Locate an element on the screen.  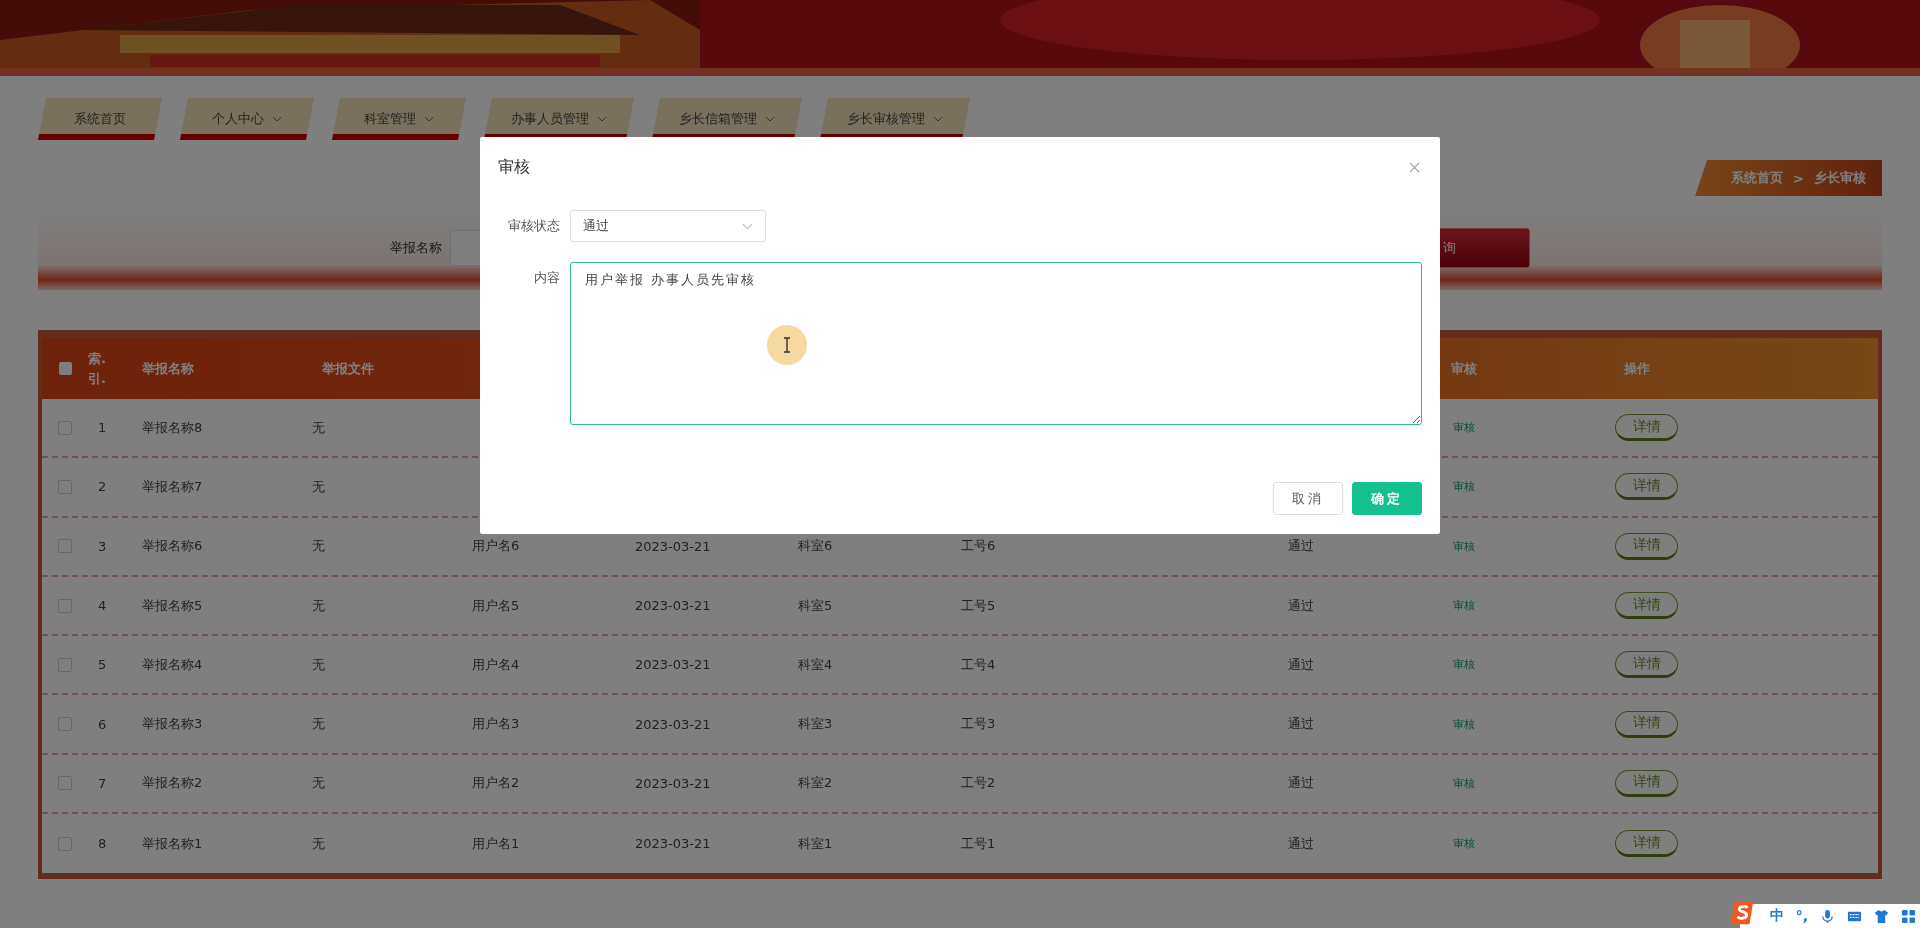
microphone-icon is located at coordinates (1827, 916).